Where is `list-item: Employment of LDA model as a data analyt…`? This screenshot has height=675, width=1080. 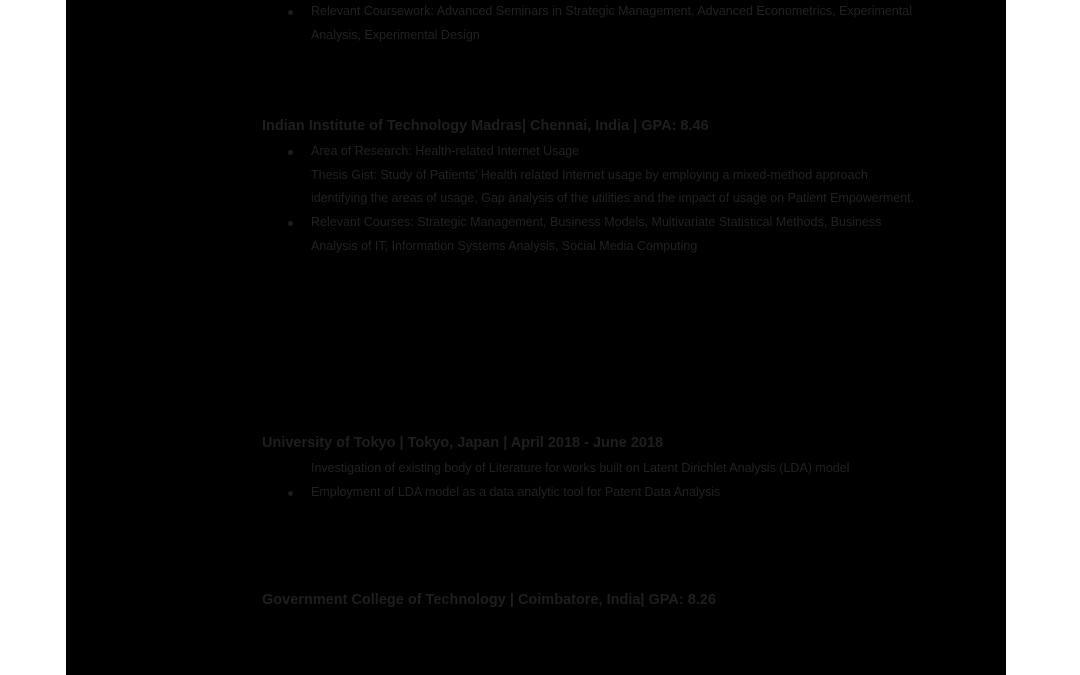 list-item: Employment of LDA model as a data analyt… is located at coordinates (592, 493).